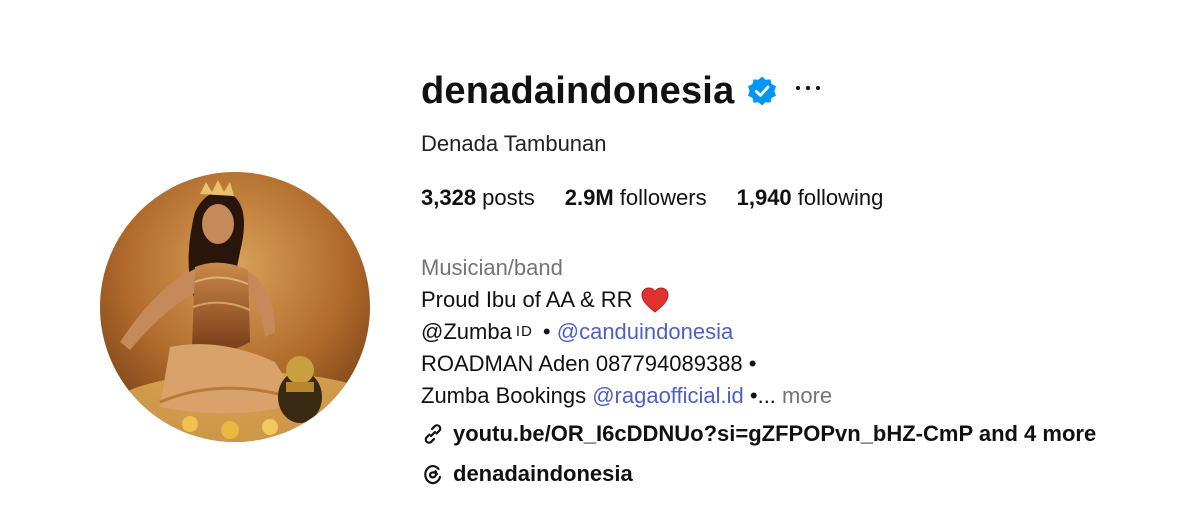 The height and width of the screenshot is (513, 1200). Describe the element at coordinates (668, 396) in the screenshot. I see `mention-link: @ragaofficial.id` at that location.